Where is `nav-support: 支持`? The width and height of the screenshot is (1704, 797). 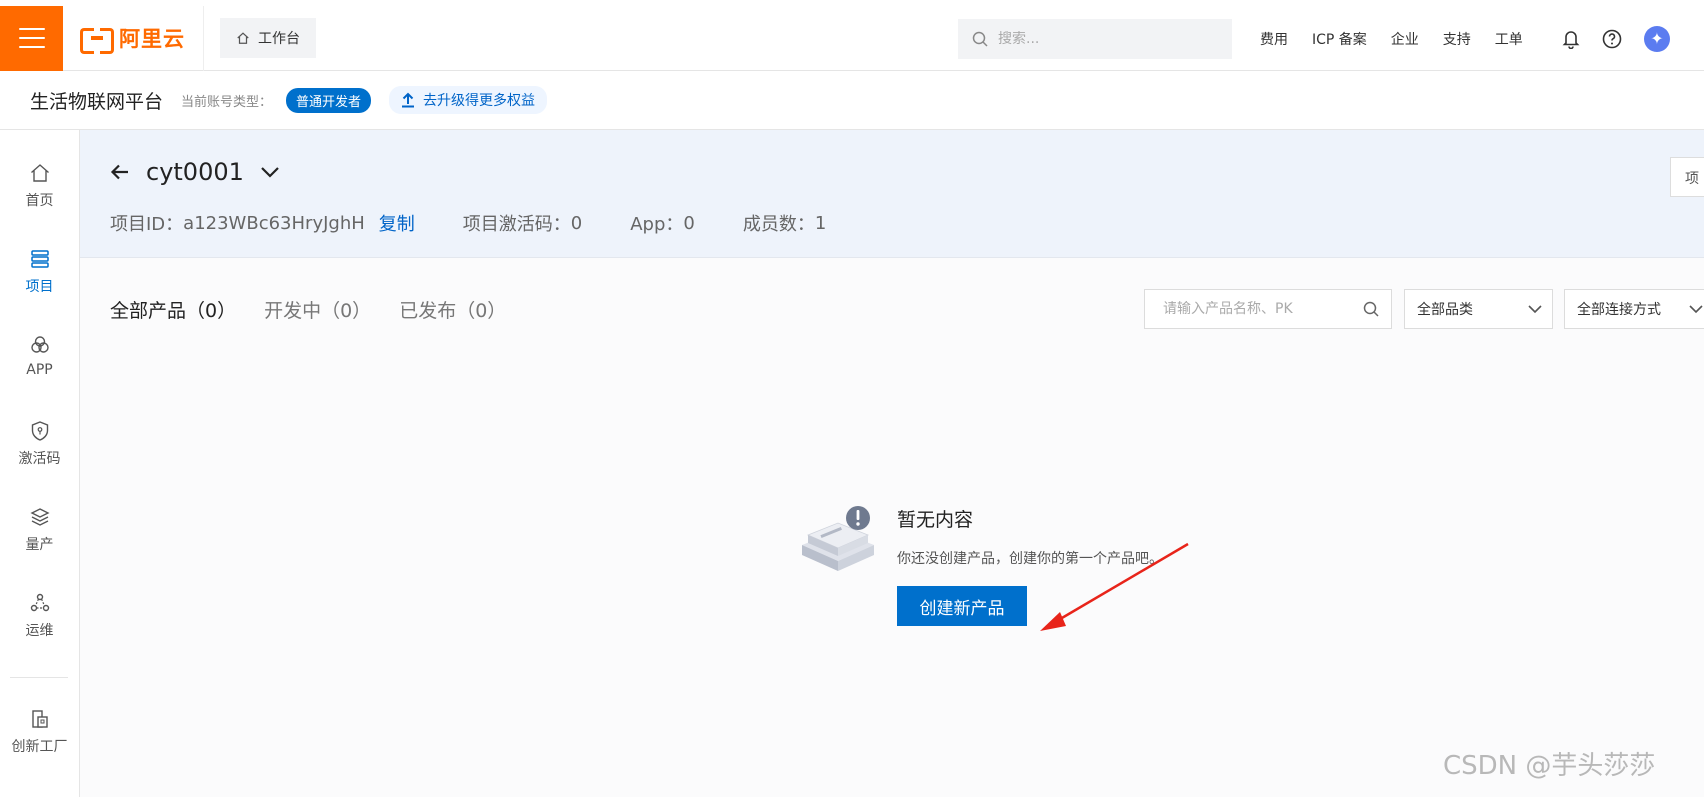
nav-support: 支持 is located at coordinates (1457, 39).